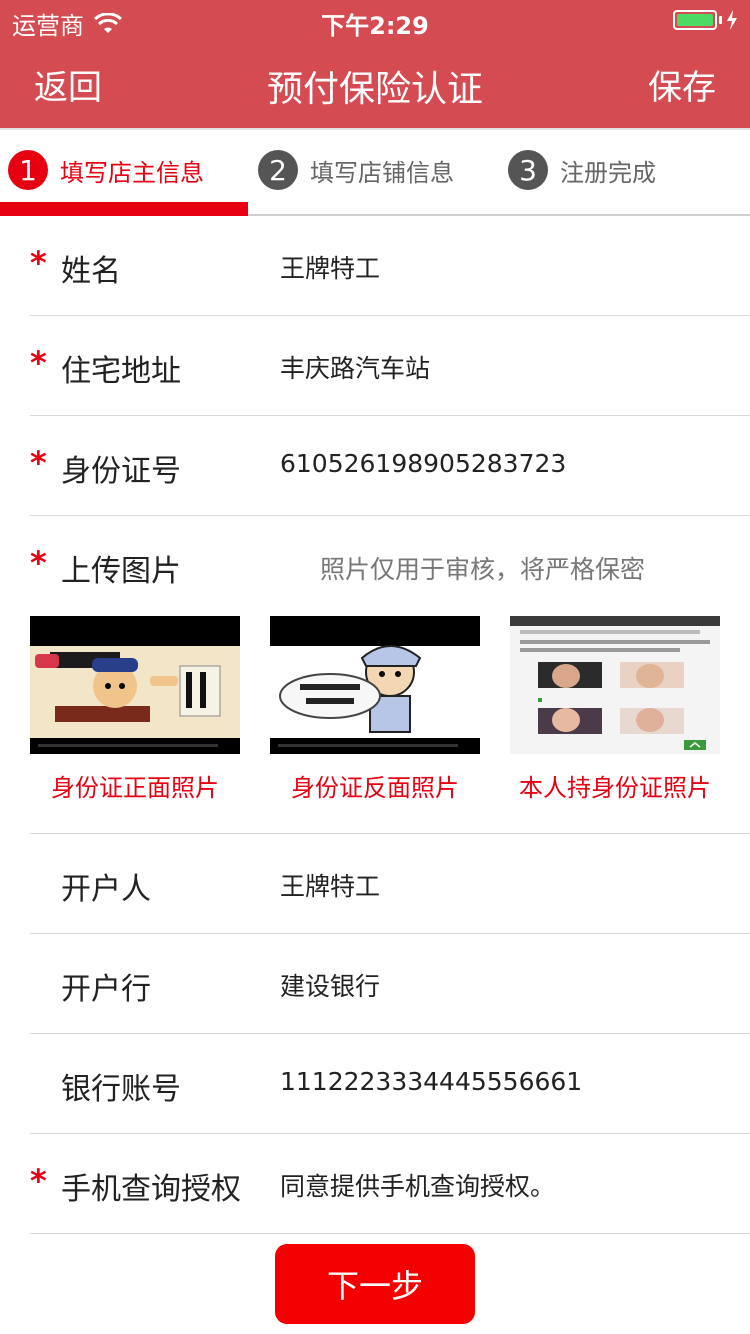  Describe the element at coordinates (121, 571) in the screenshot. I see `upload-label: 上传图片` at that location.